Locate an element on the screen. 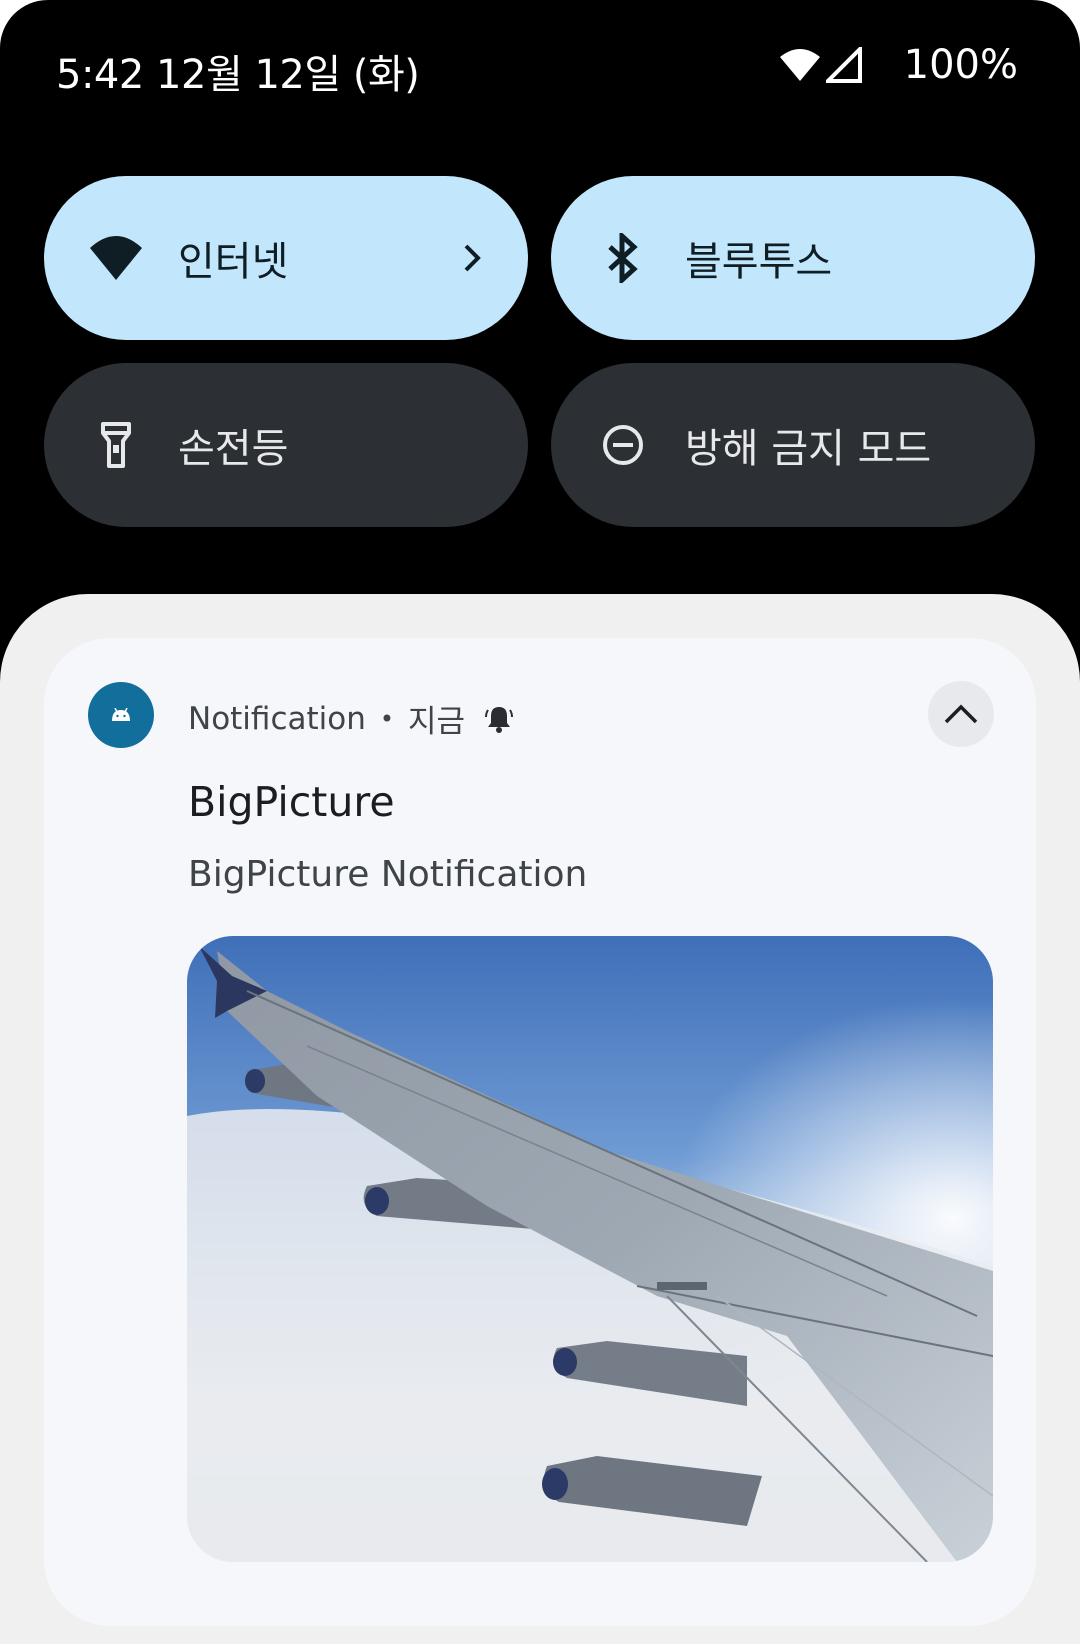  notification-time: 지금 is located at coordinates (437, 722).